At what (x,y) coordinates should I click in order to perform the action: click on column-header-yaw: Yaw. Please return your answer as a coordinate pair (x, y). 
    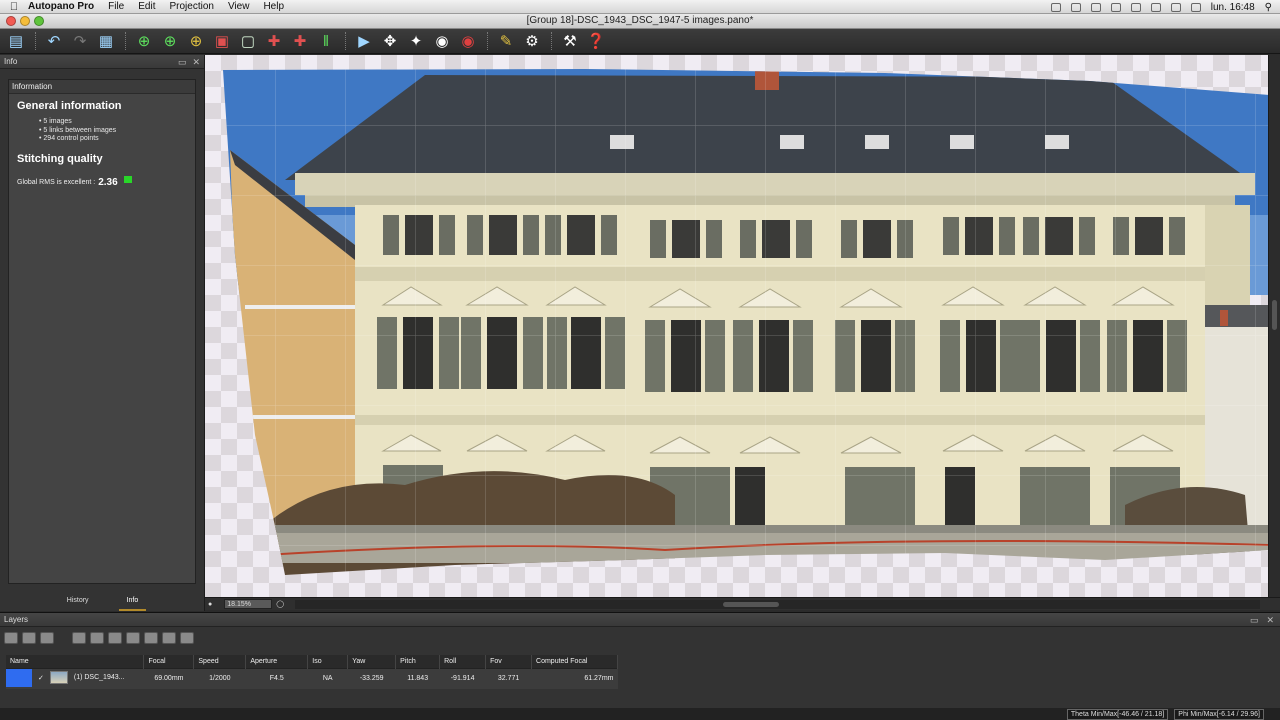
    Looking at the image, I should click on (372, 661).